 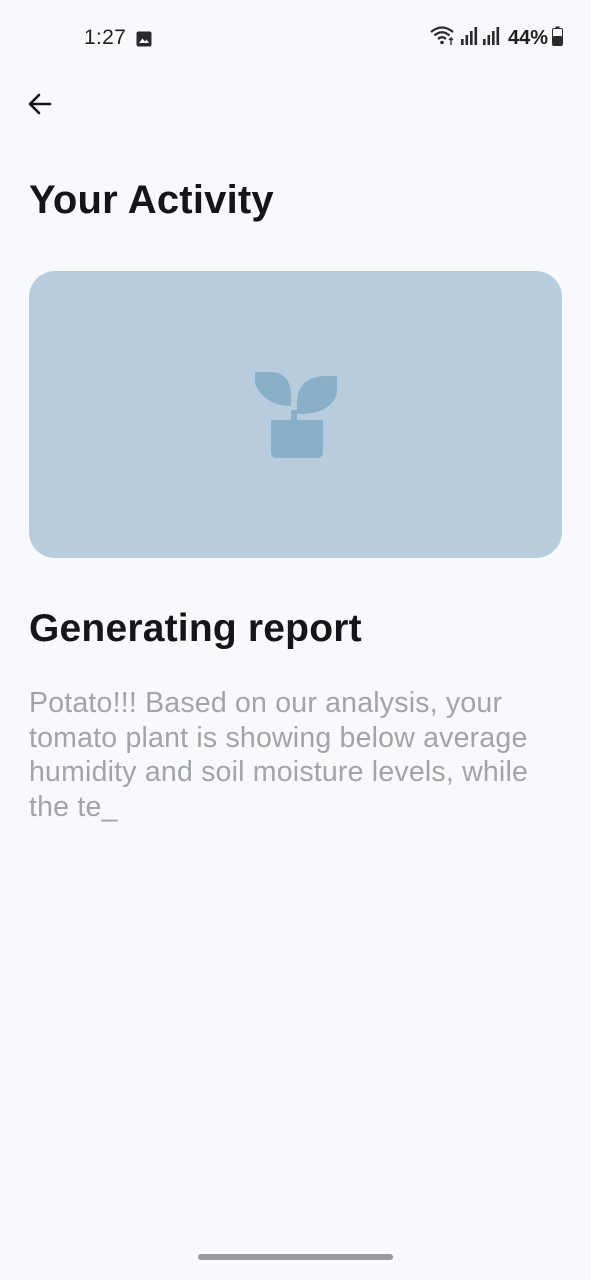 What do you see at coordinates (527, 38) in the screenshot?
I see `battery-percentage: 44%` at bounding box center [527, 38].